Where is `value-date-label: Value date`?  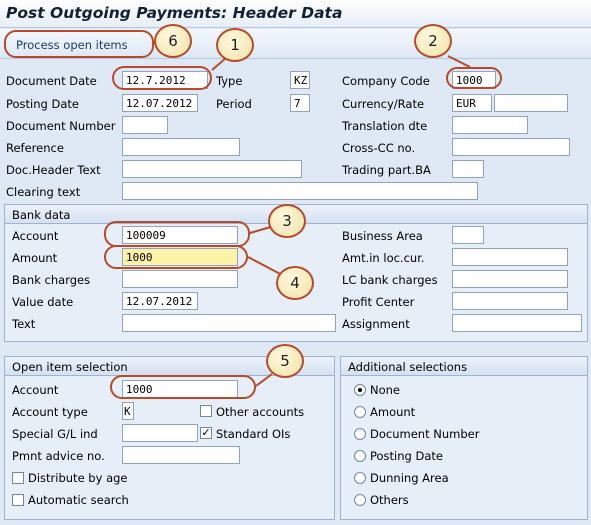 value-date-label: Value date is located at coordinates (43, 302).